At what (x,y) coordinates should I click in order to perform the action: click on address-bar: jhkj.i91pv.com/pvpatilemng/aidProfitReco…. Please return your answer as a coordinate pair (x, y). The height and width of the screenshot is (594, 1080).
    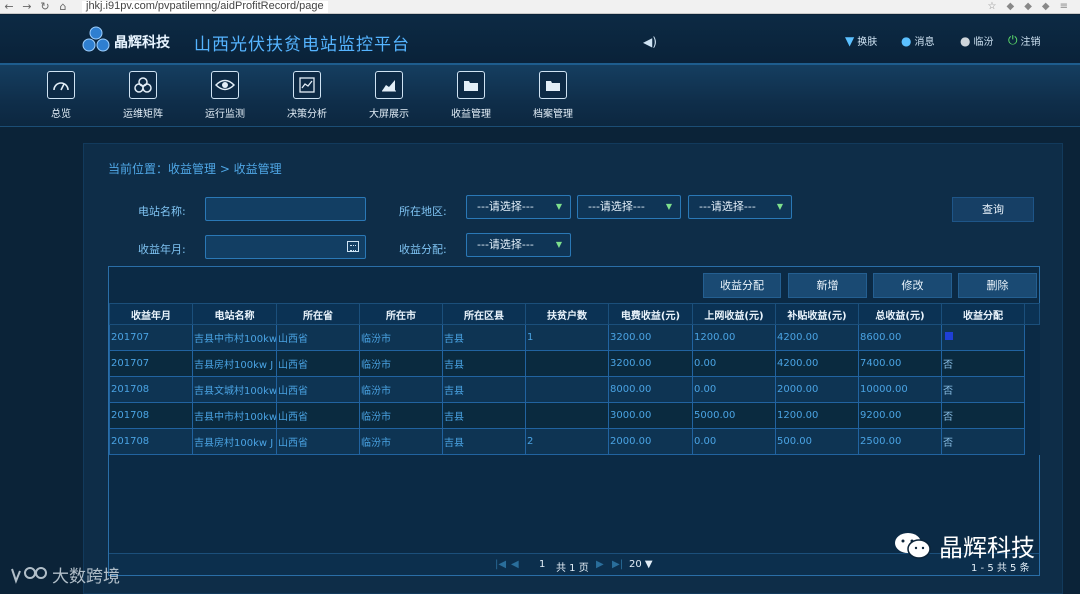
    Looking at the image, I should click on (205, 6).